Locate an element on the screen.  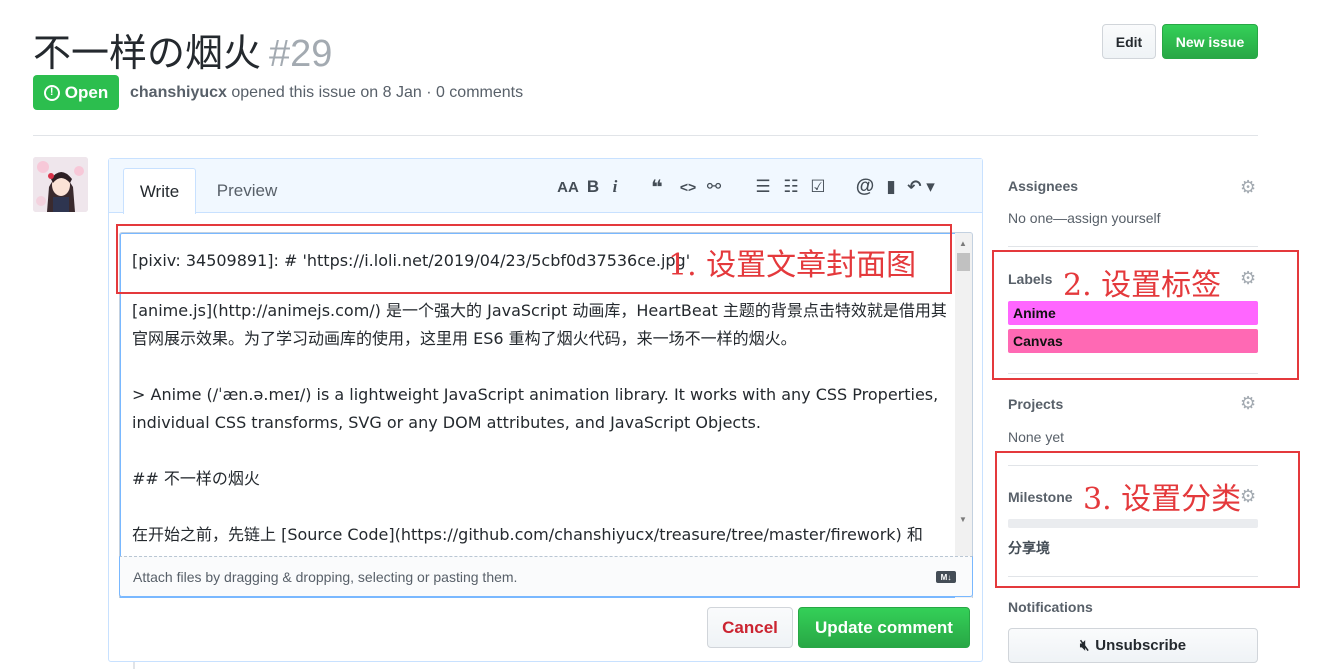
tab-write: Write is located at coordinates (159, 191).